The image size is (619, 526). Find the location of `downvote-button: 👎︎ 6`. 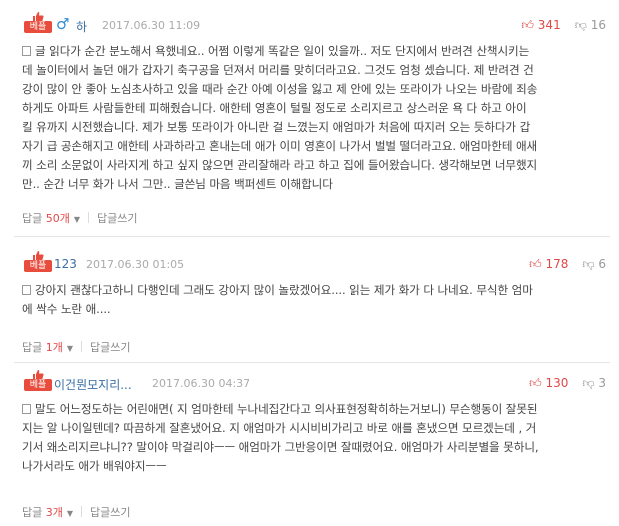

downvote-button: 👎︎ 6 is located at coordinates (594, 264).